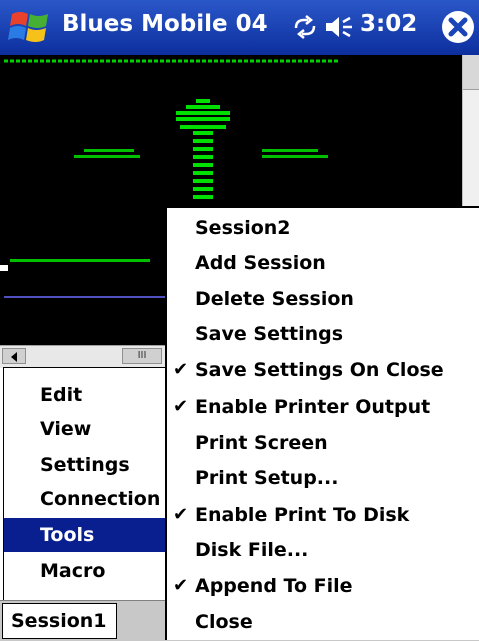  I want to click on horizontal-scrollbar: III, so click(82, 356).